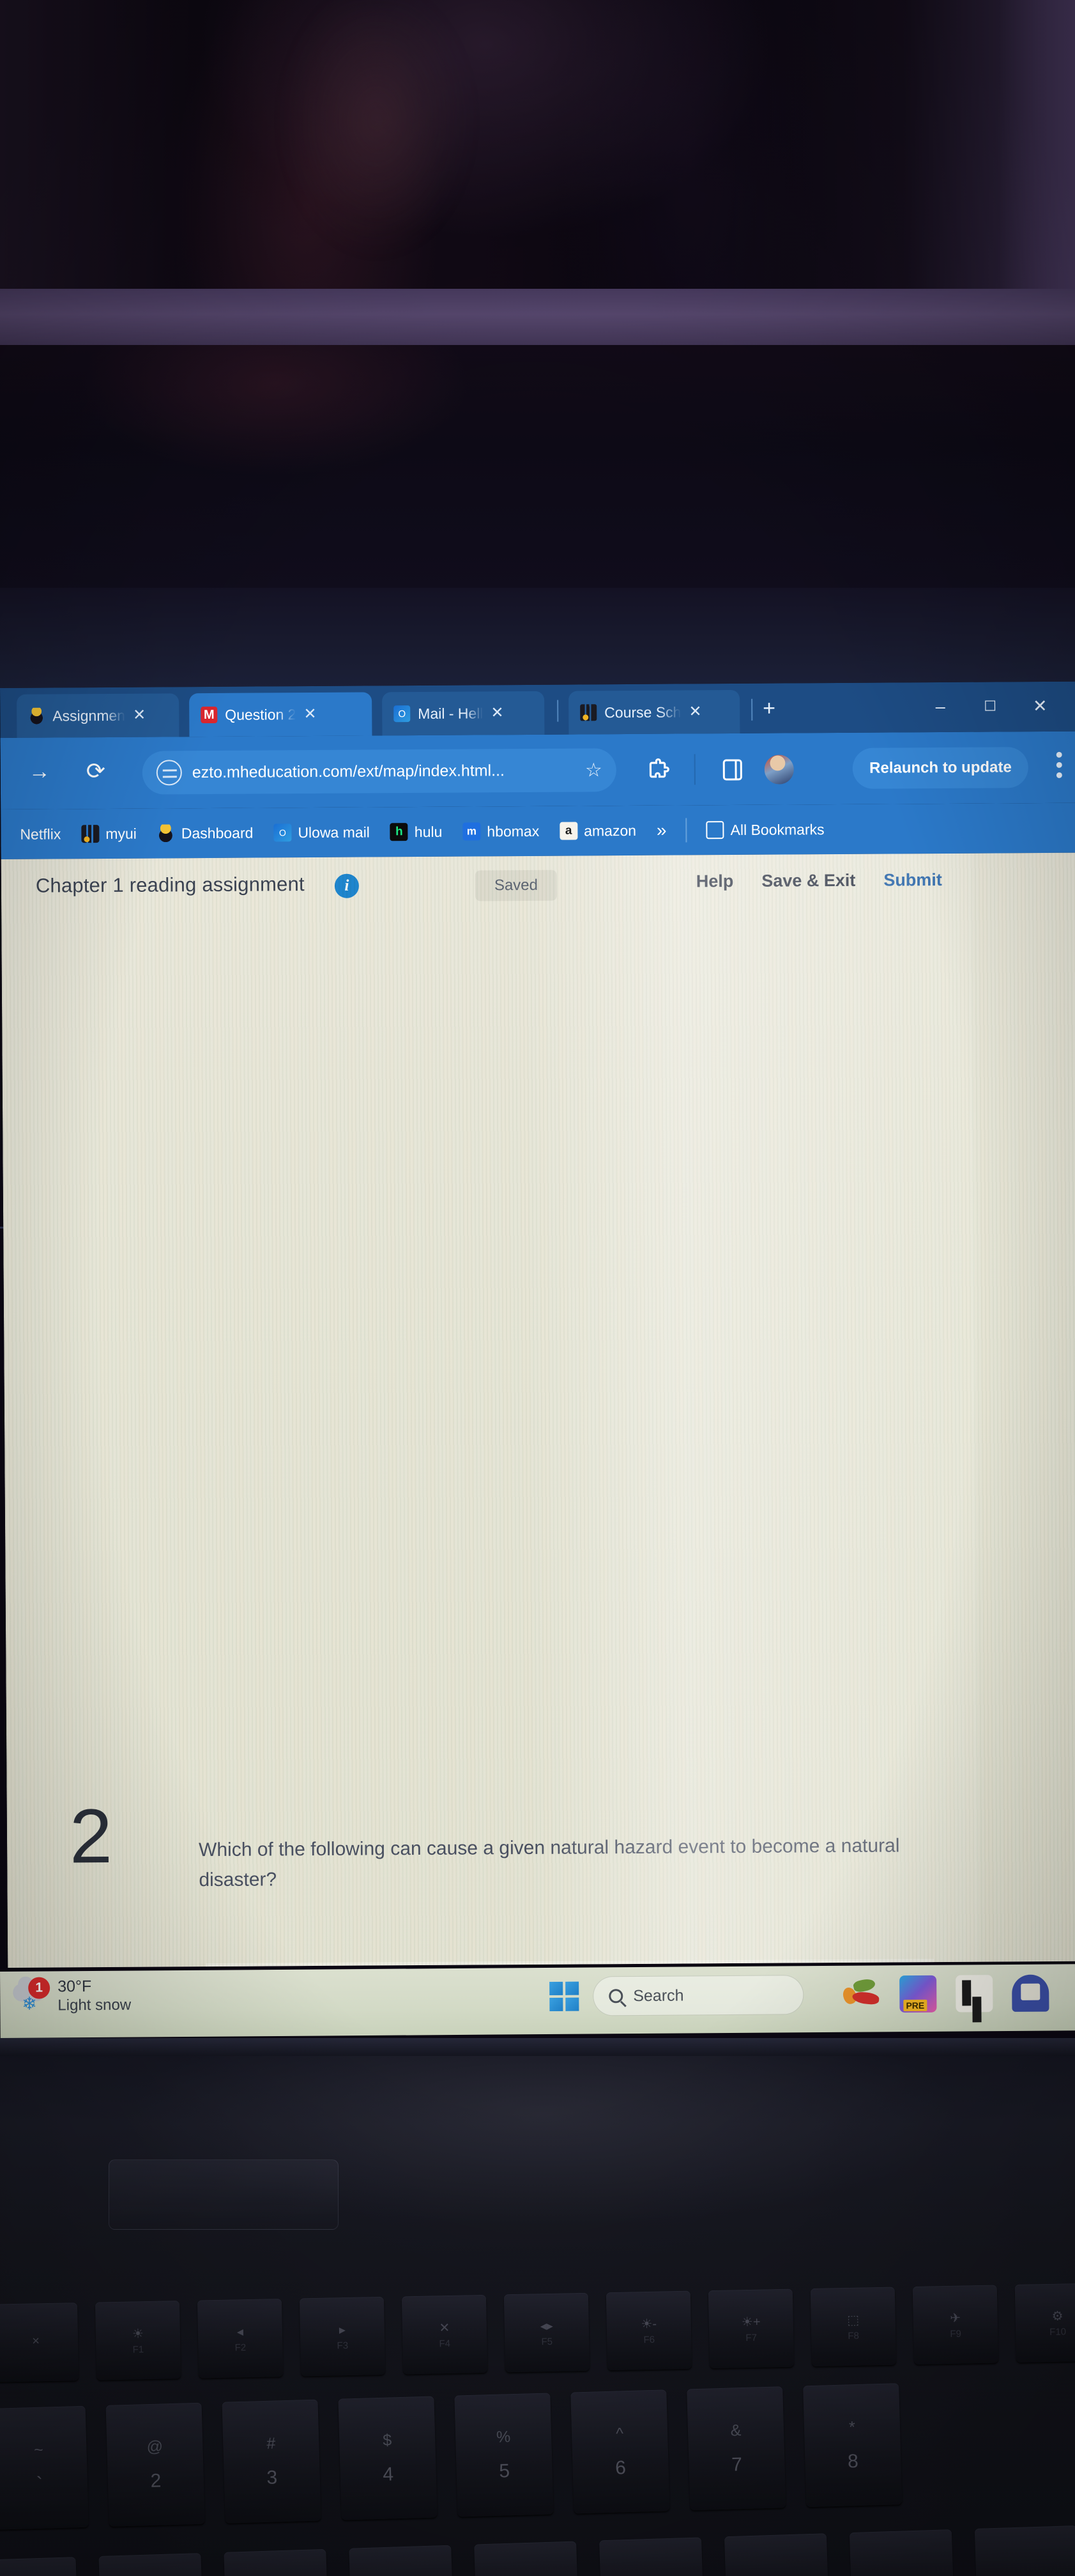 Image resolution: width=1075 pixels, height=2576 pixels. I want to click on key-f1: ☀ F1, so click(138, 2340).